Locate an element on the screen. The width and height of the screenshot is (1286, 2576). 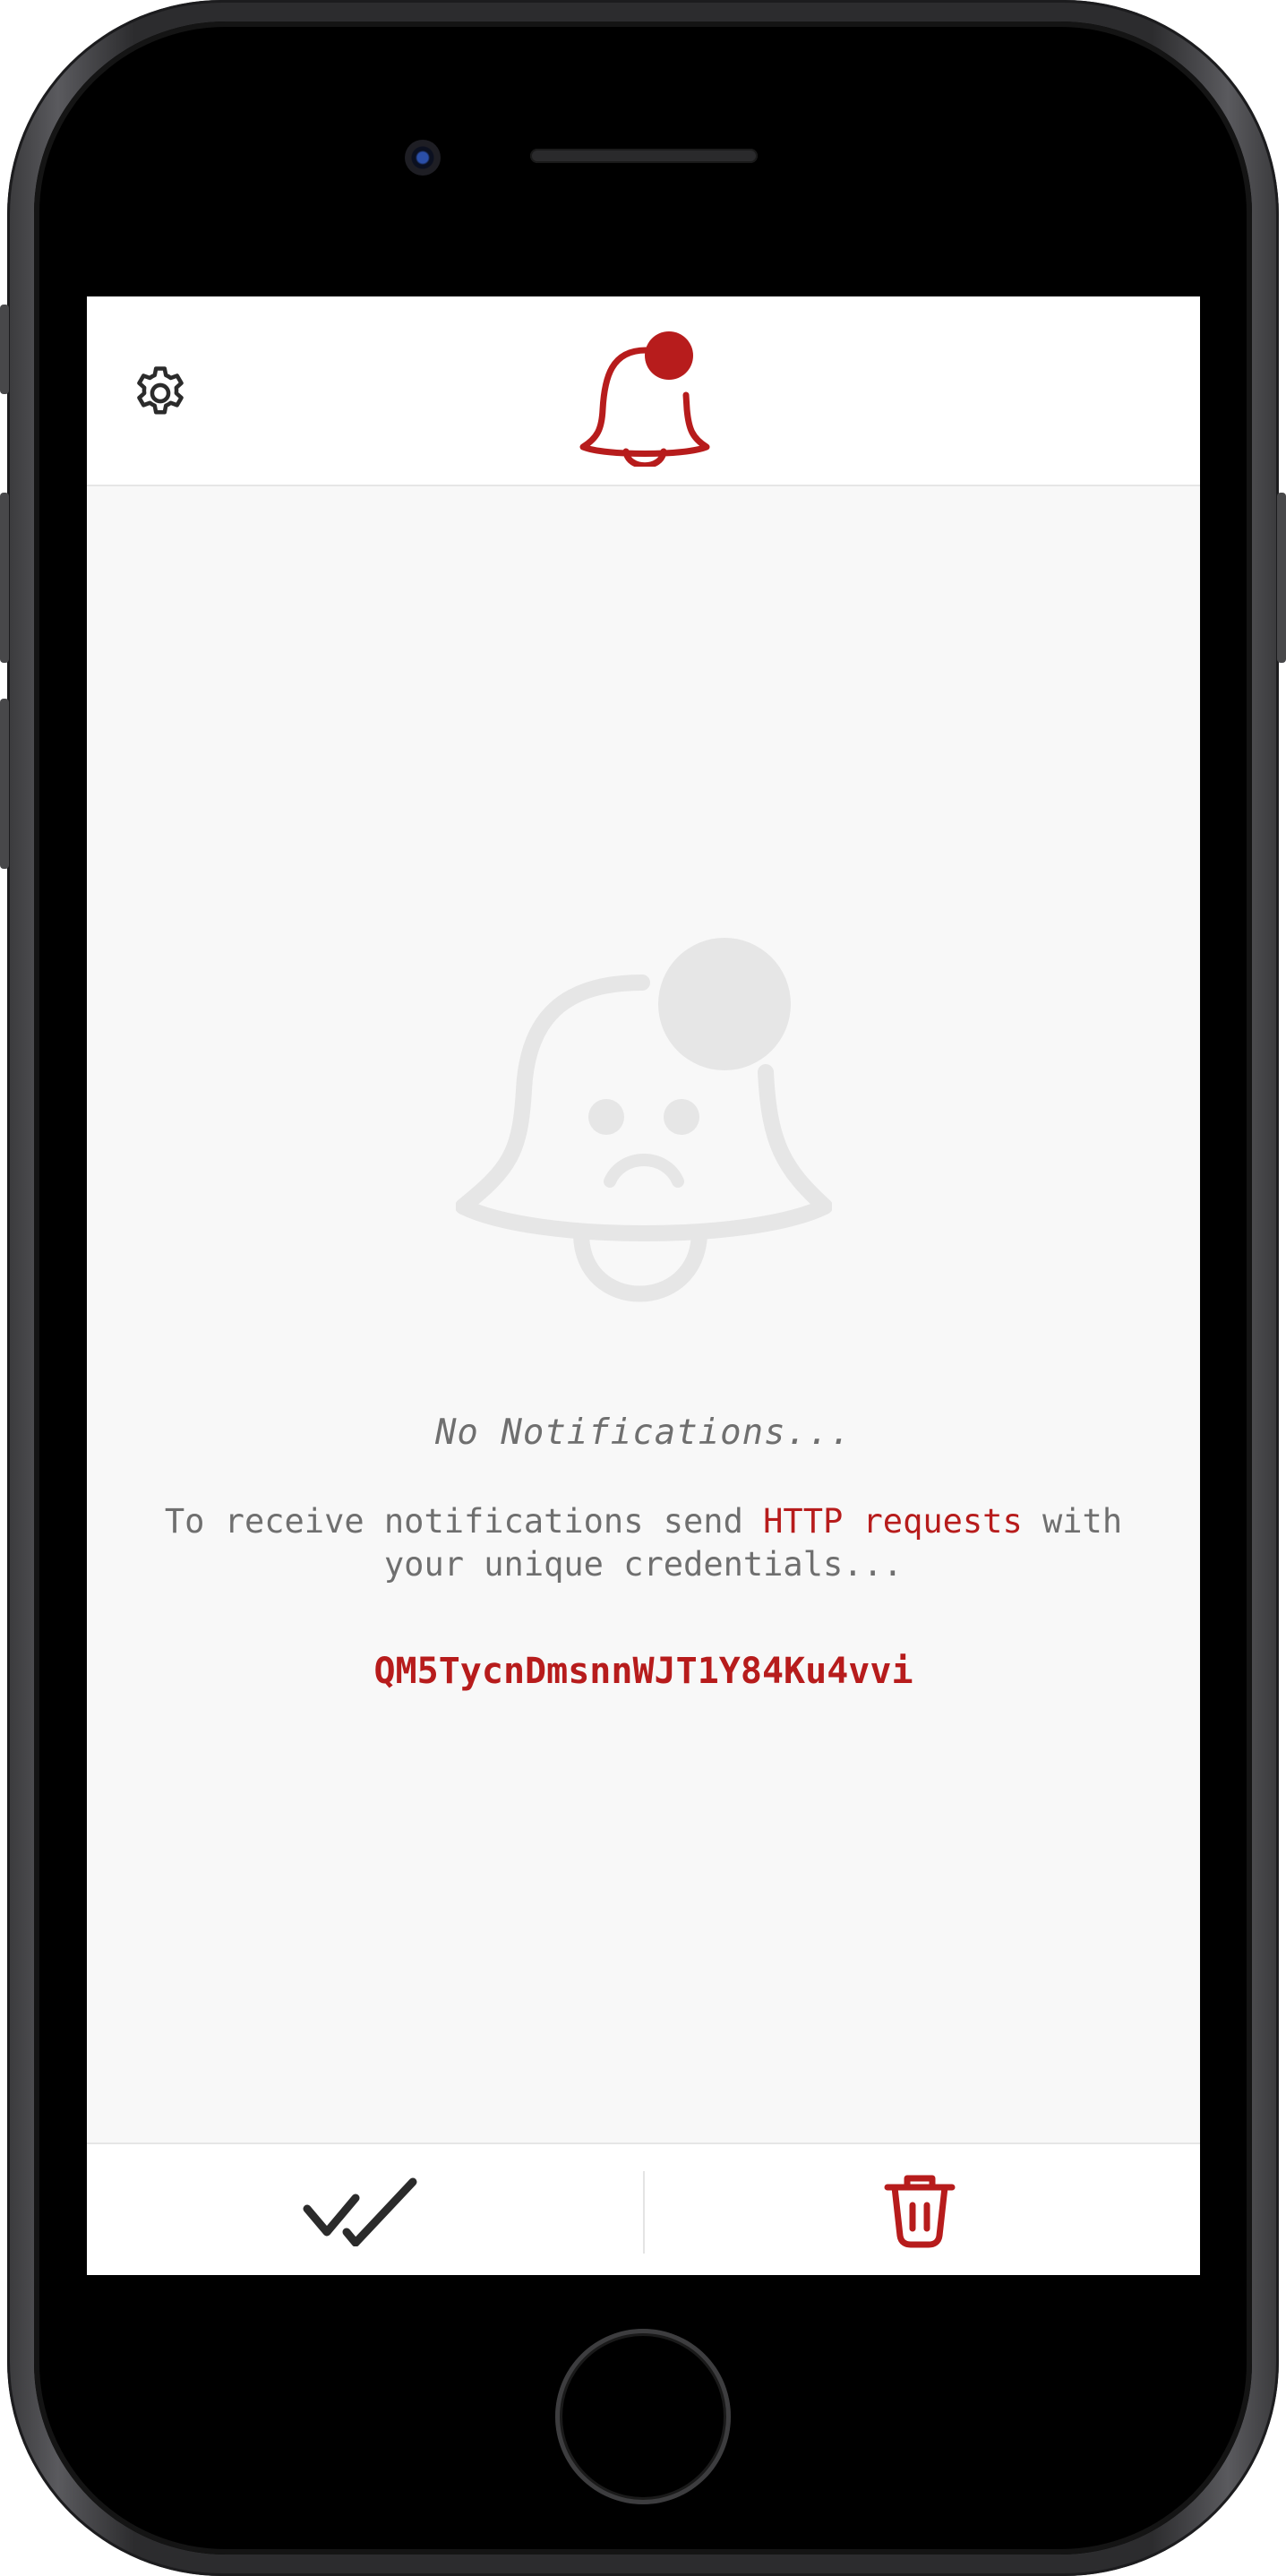
delete-all-button is located at coordinates (919, 2210).